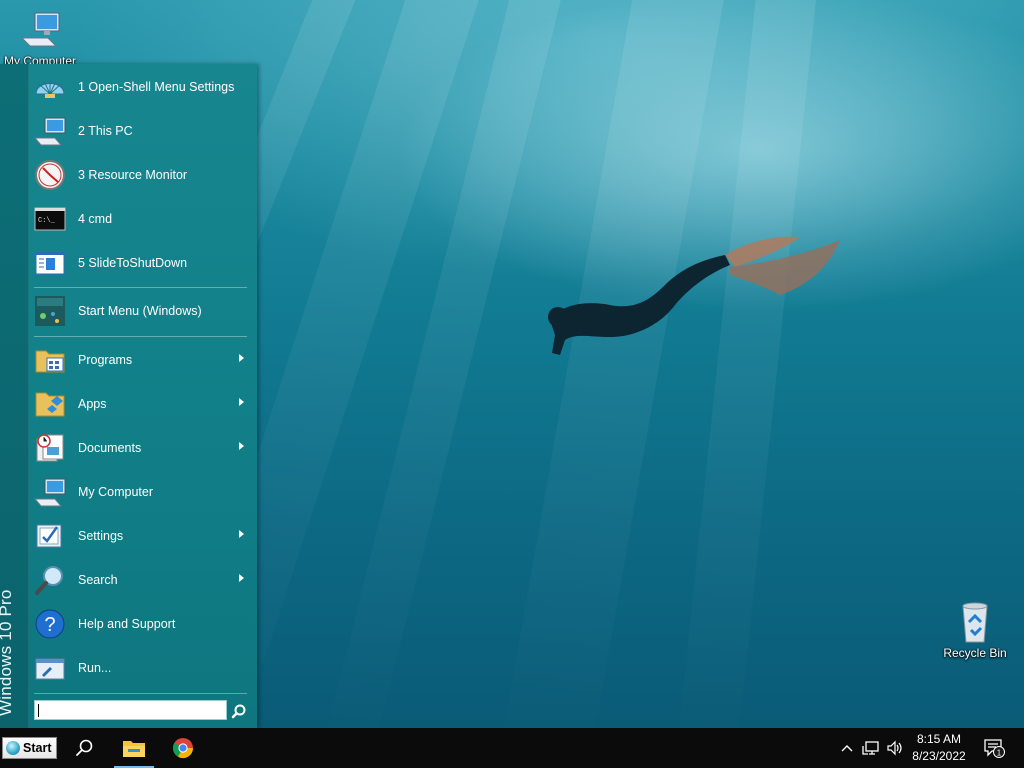 This screenshot has height=768, width=1024. I want to click on chrome-icon, so click(183, 748).